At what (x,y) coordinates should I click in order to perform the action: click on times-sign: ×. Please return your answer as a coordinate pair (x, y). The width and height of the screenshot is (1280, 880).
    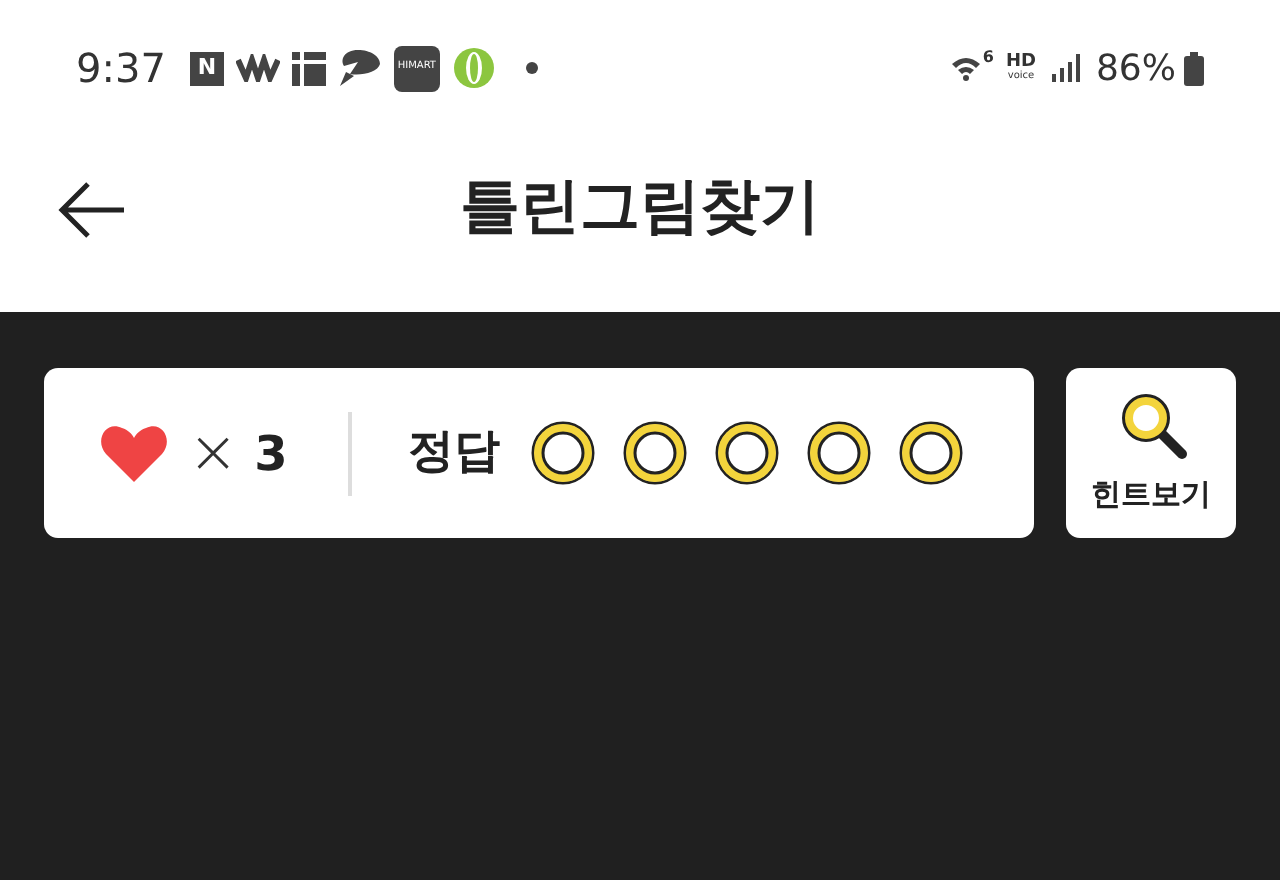
    Looking at the image, I should click on (213, 454).